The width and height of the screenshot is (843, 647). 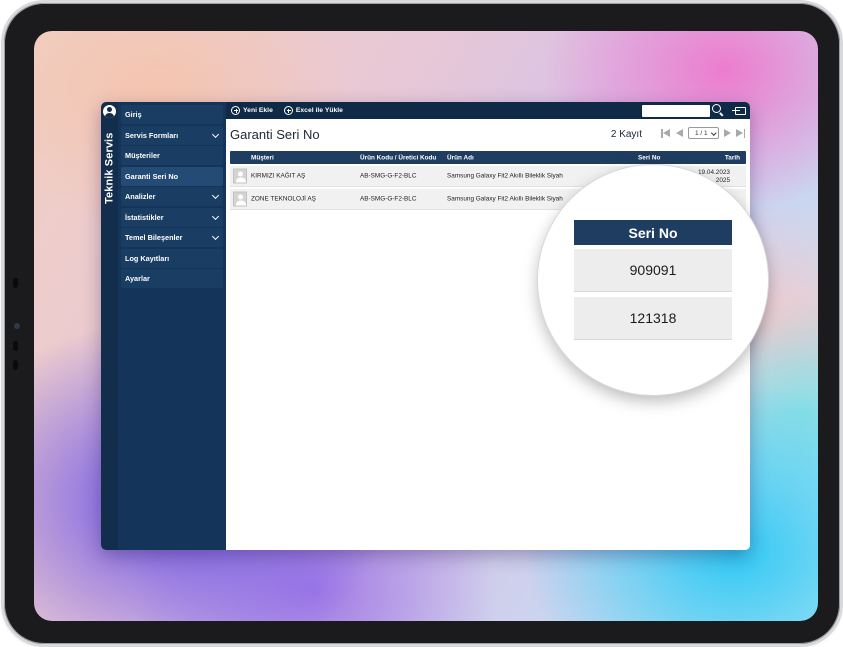 I want to click on magnified-serial-header: Seri No, so click(x=653, y=232).